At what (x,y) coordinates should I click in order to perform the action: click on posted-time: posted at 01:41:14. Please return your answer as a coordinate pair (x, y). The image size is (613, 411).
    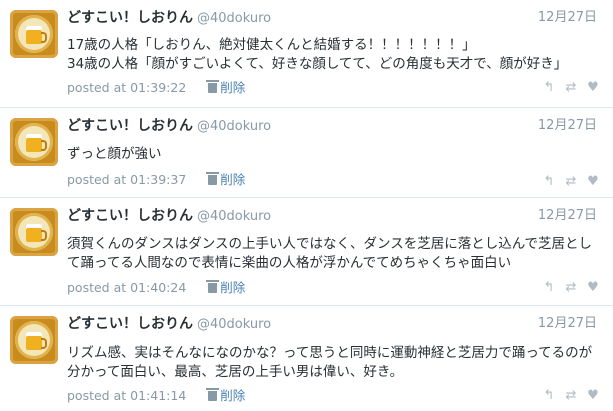
    Looking at the image, I should click on (127, 395).